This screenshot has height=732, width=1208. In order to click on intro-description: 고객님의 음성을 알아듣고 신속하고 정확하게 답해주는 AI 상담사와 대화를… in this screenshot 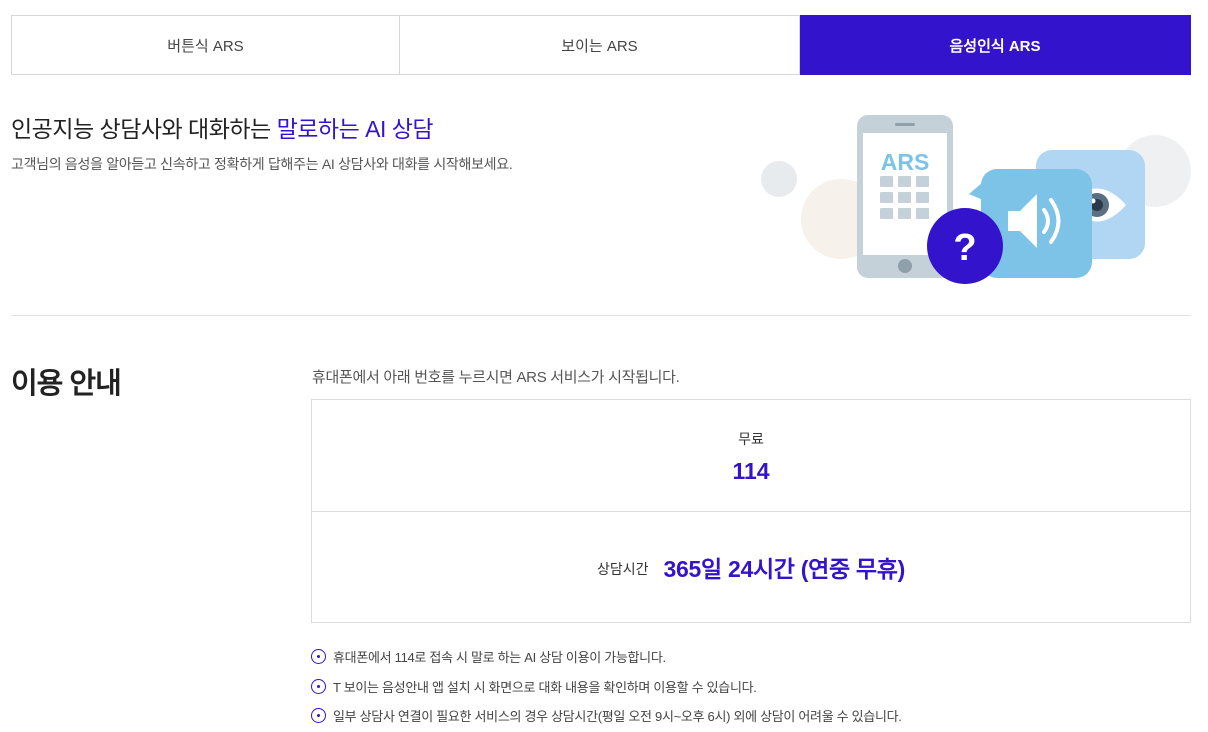, I will do `click(262, 164)`.